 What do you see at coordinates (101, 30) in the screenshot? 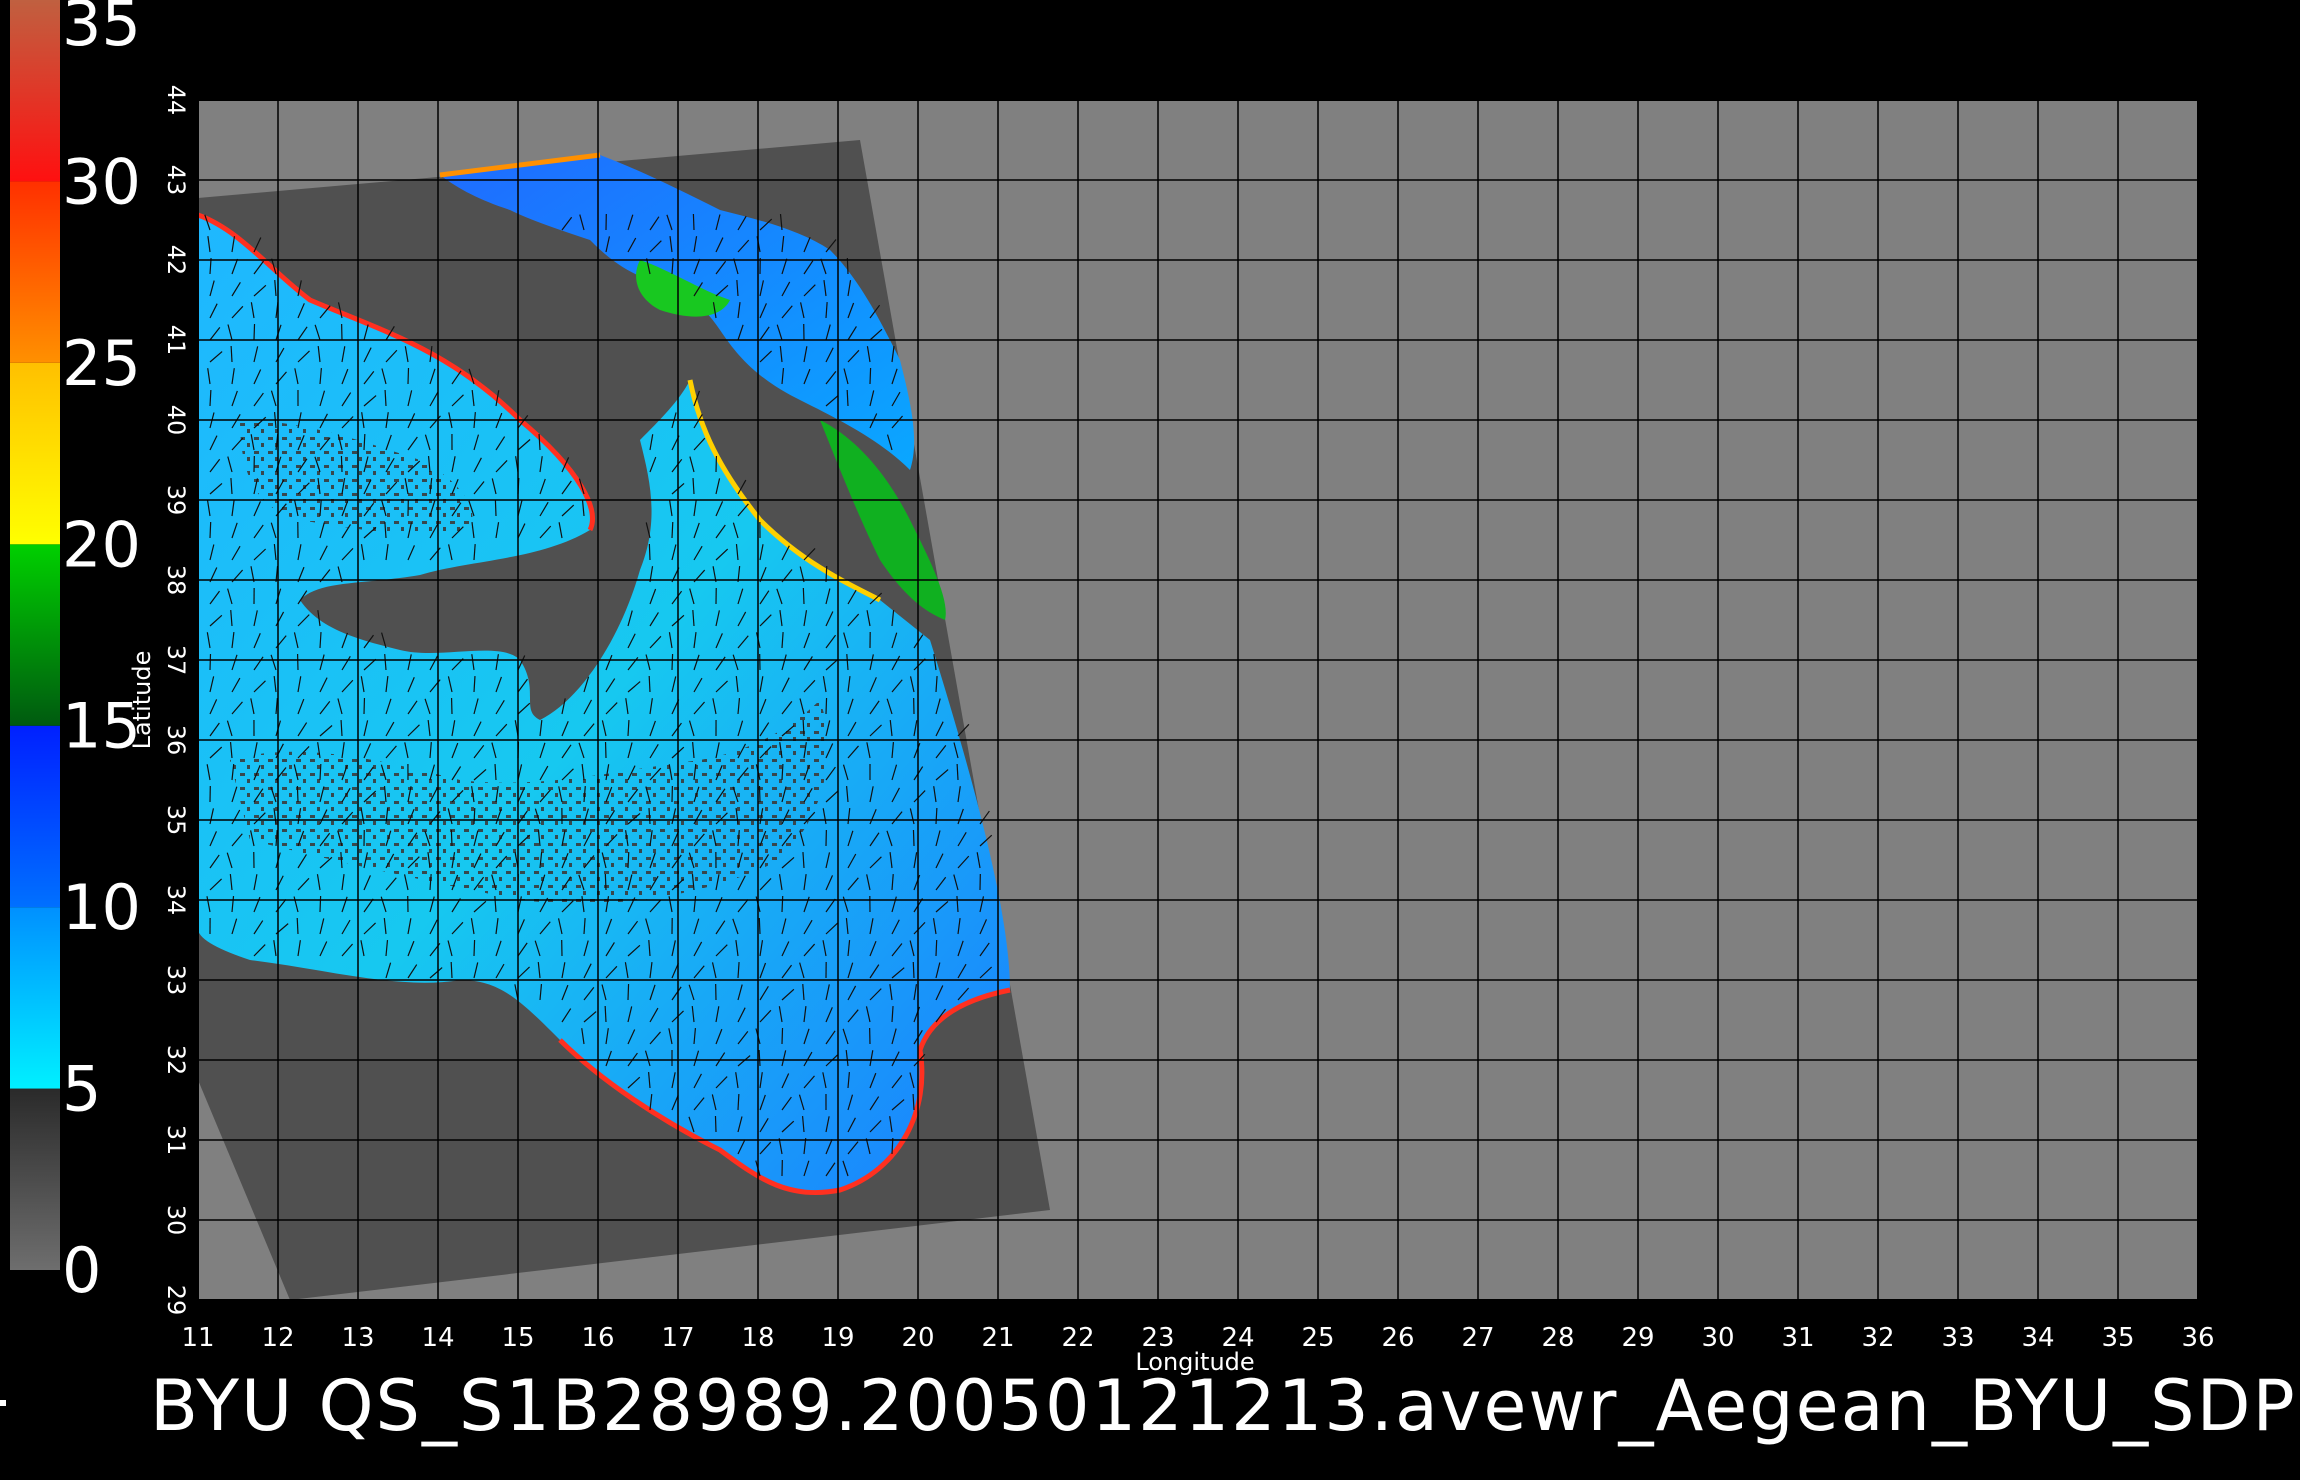
I see `colorbar-label: 35` at bounding box center [101, 30].